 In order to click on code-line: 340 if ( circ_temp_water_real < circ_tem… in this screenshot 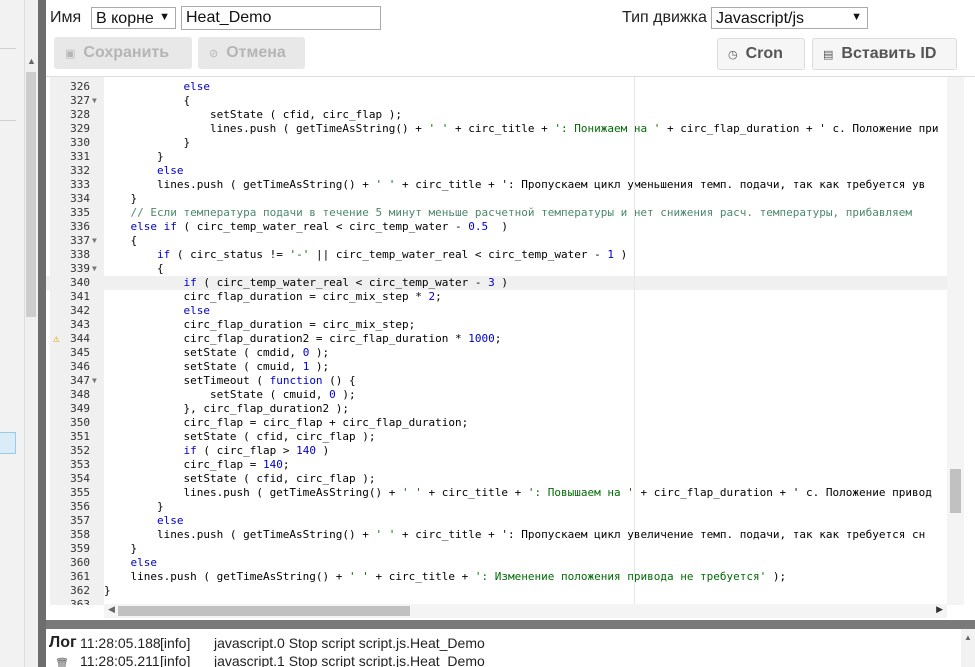, I will do `click(496, 283)`.